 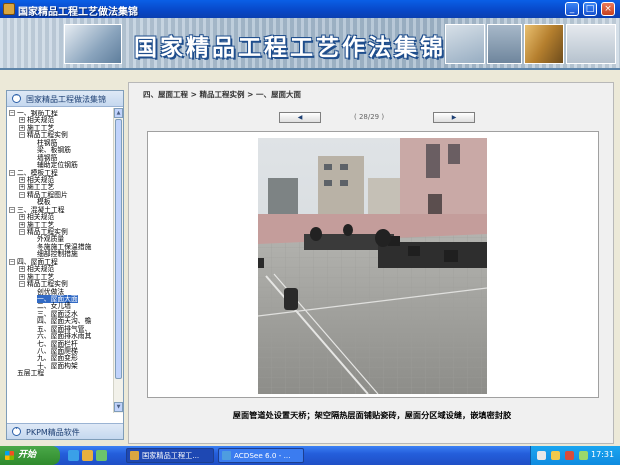 What do you see at coordinates (61, 113) in the screenshot?
I see `tree-item: − 一、钢筋工程` at bounding box center [61, 113].